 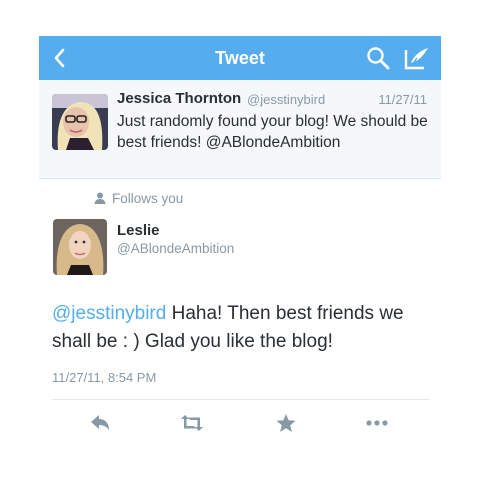 I want to click on reply-button, so click(x=100, y=423).